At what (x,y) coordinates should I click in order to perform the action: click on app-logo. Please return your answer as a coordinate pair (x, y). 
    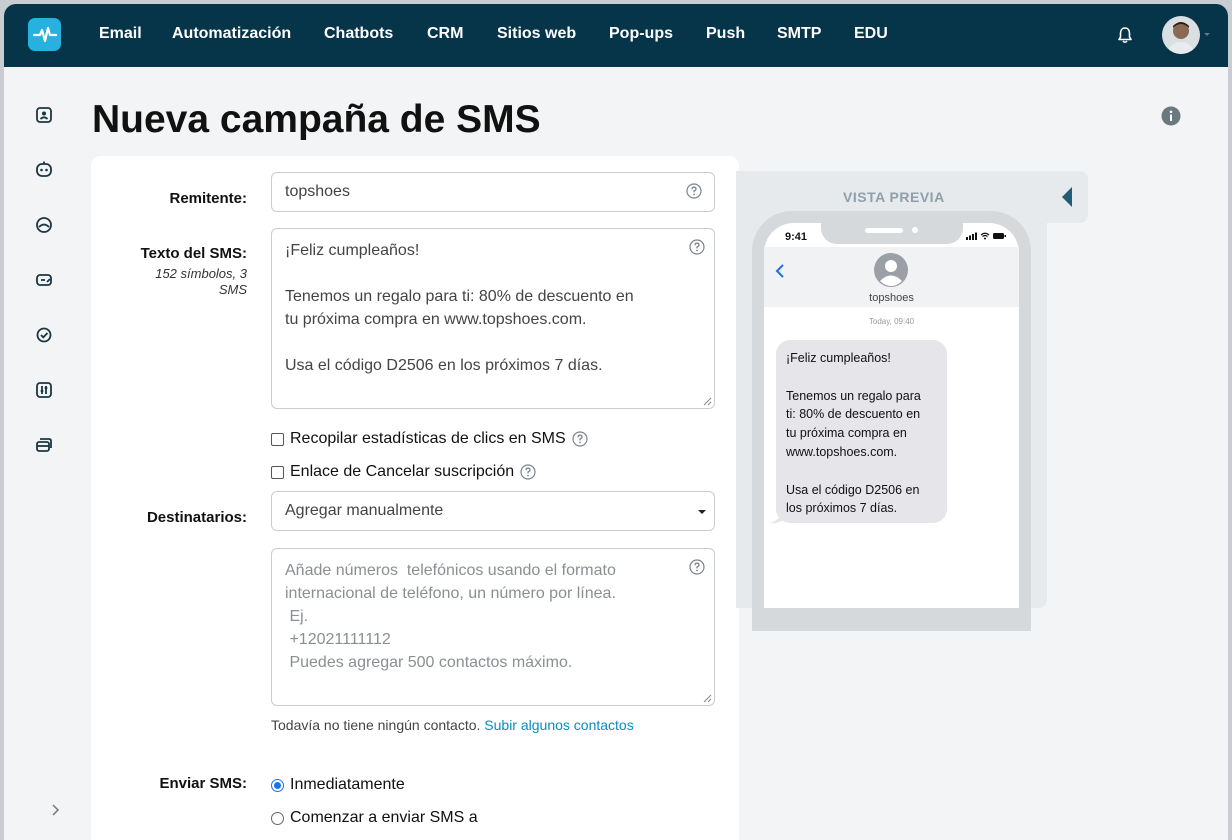
    Looking at the image, I should click on (44, 34).